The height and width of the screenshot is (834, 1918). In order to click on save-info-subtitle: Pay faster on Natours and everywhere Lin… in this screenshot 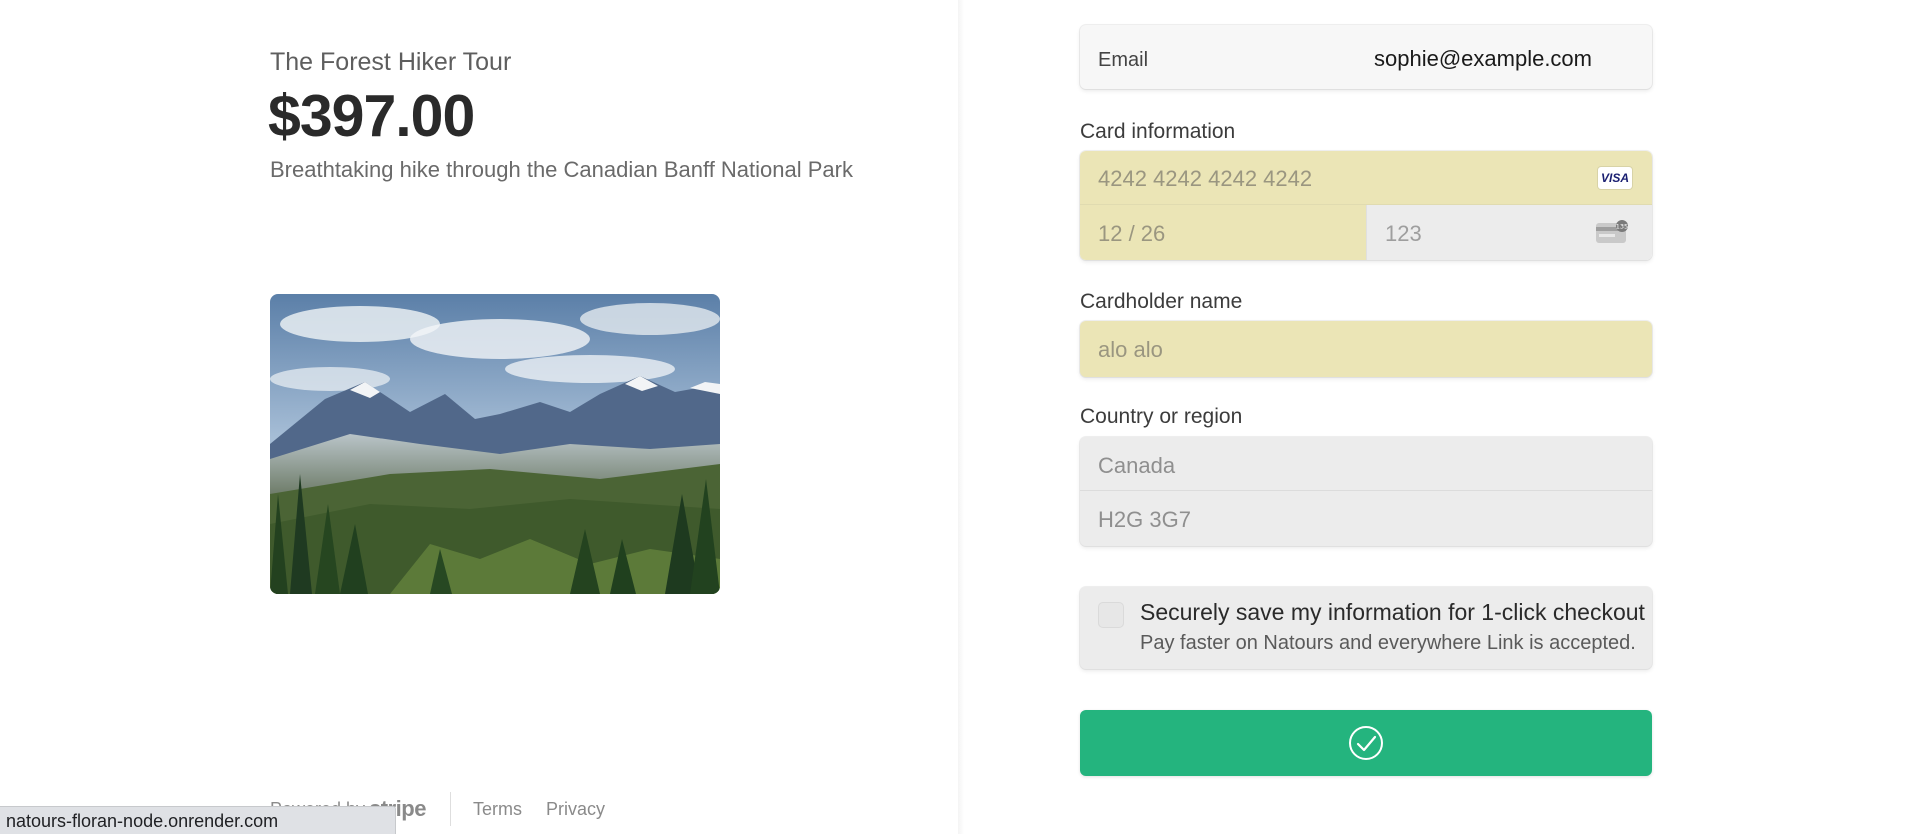, I will do `click(1388, 643)`.